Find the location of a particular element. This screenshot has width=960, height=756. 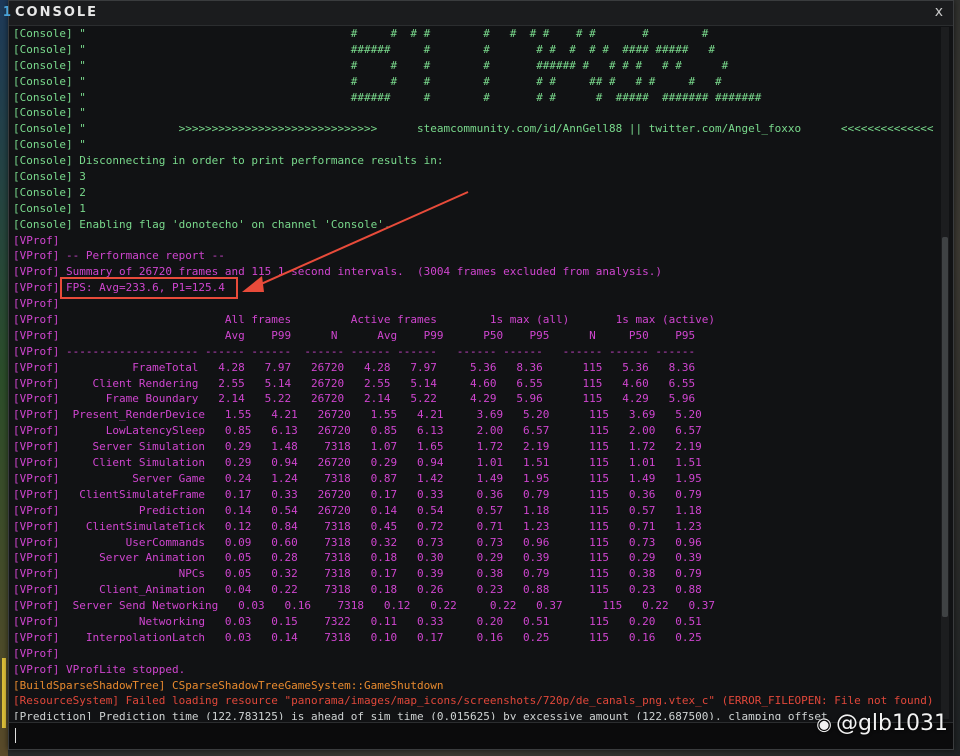

log-source: [ResourceSystem] is located at coordinates (66, 701).